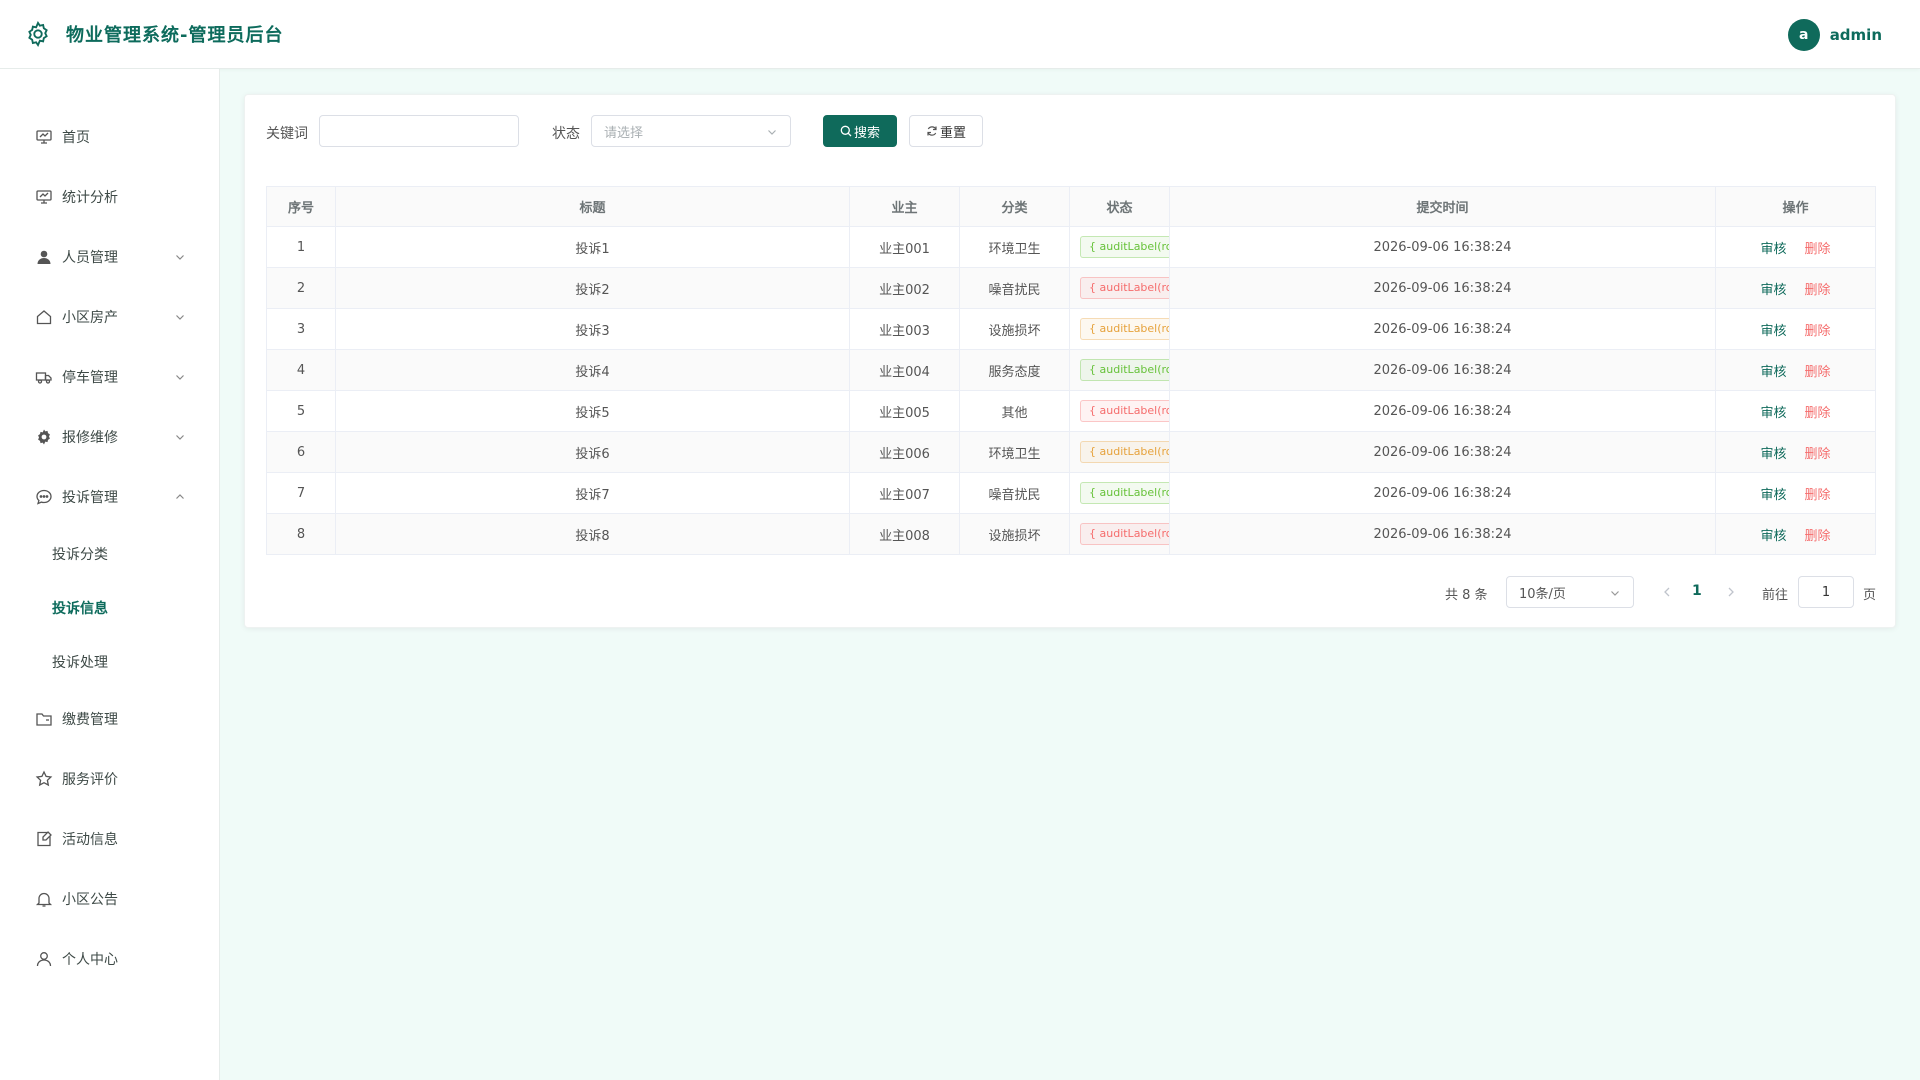 The width and height of the screenshot is (1920, 1080). I want to click on column-header-category: 分类, so click(1014, 206).